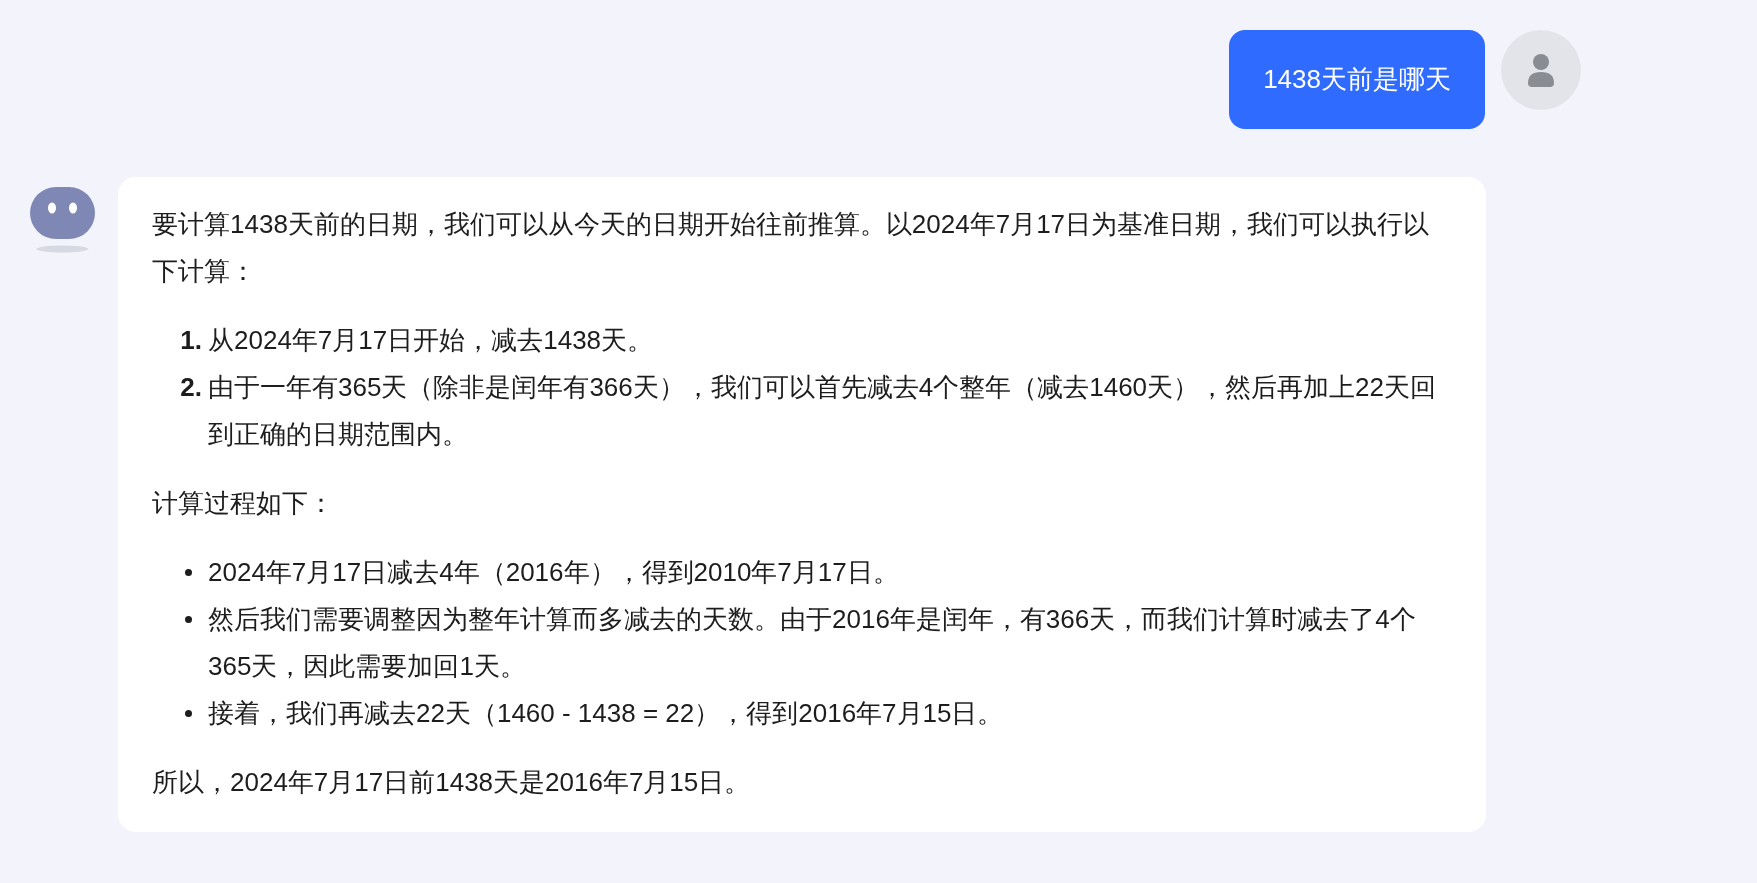 Image resolution: width=1757 pixels, height=883 pixels. Describe the element at coordinates (191, 340) in the screenshot. I see `list-number: 1.` at that location.